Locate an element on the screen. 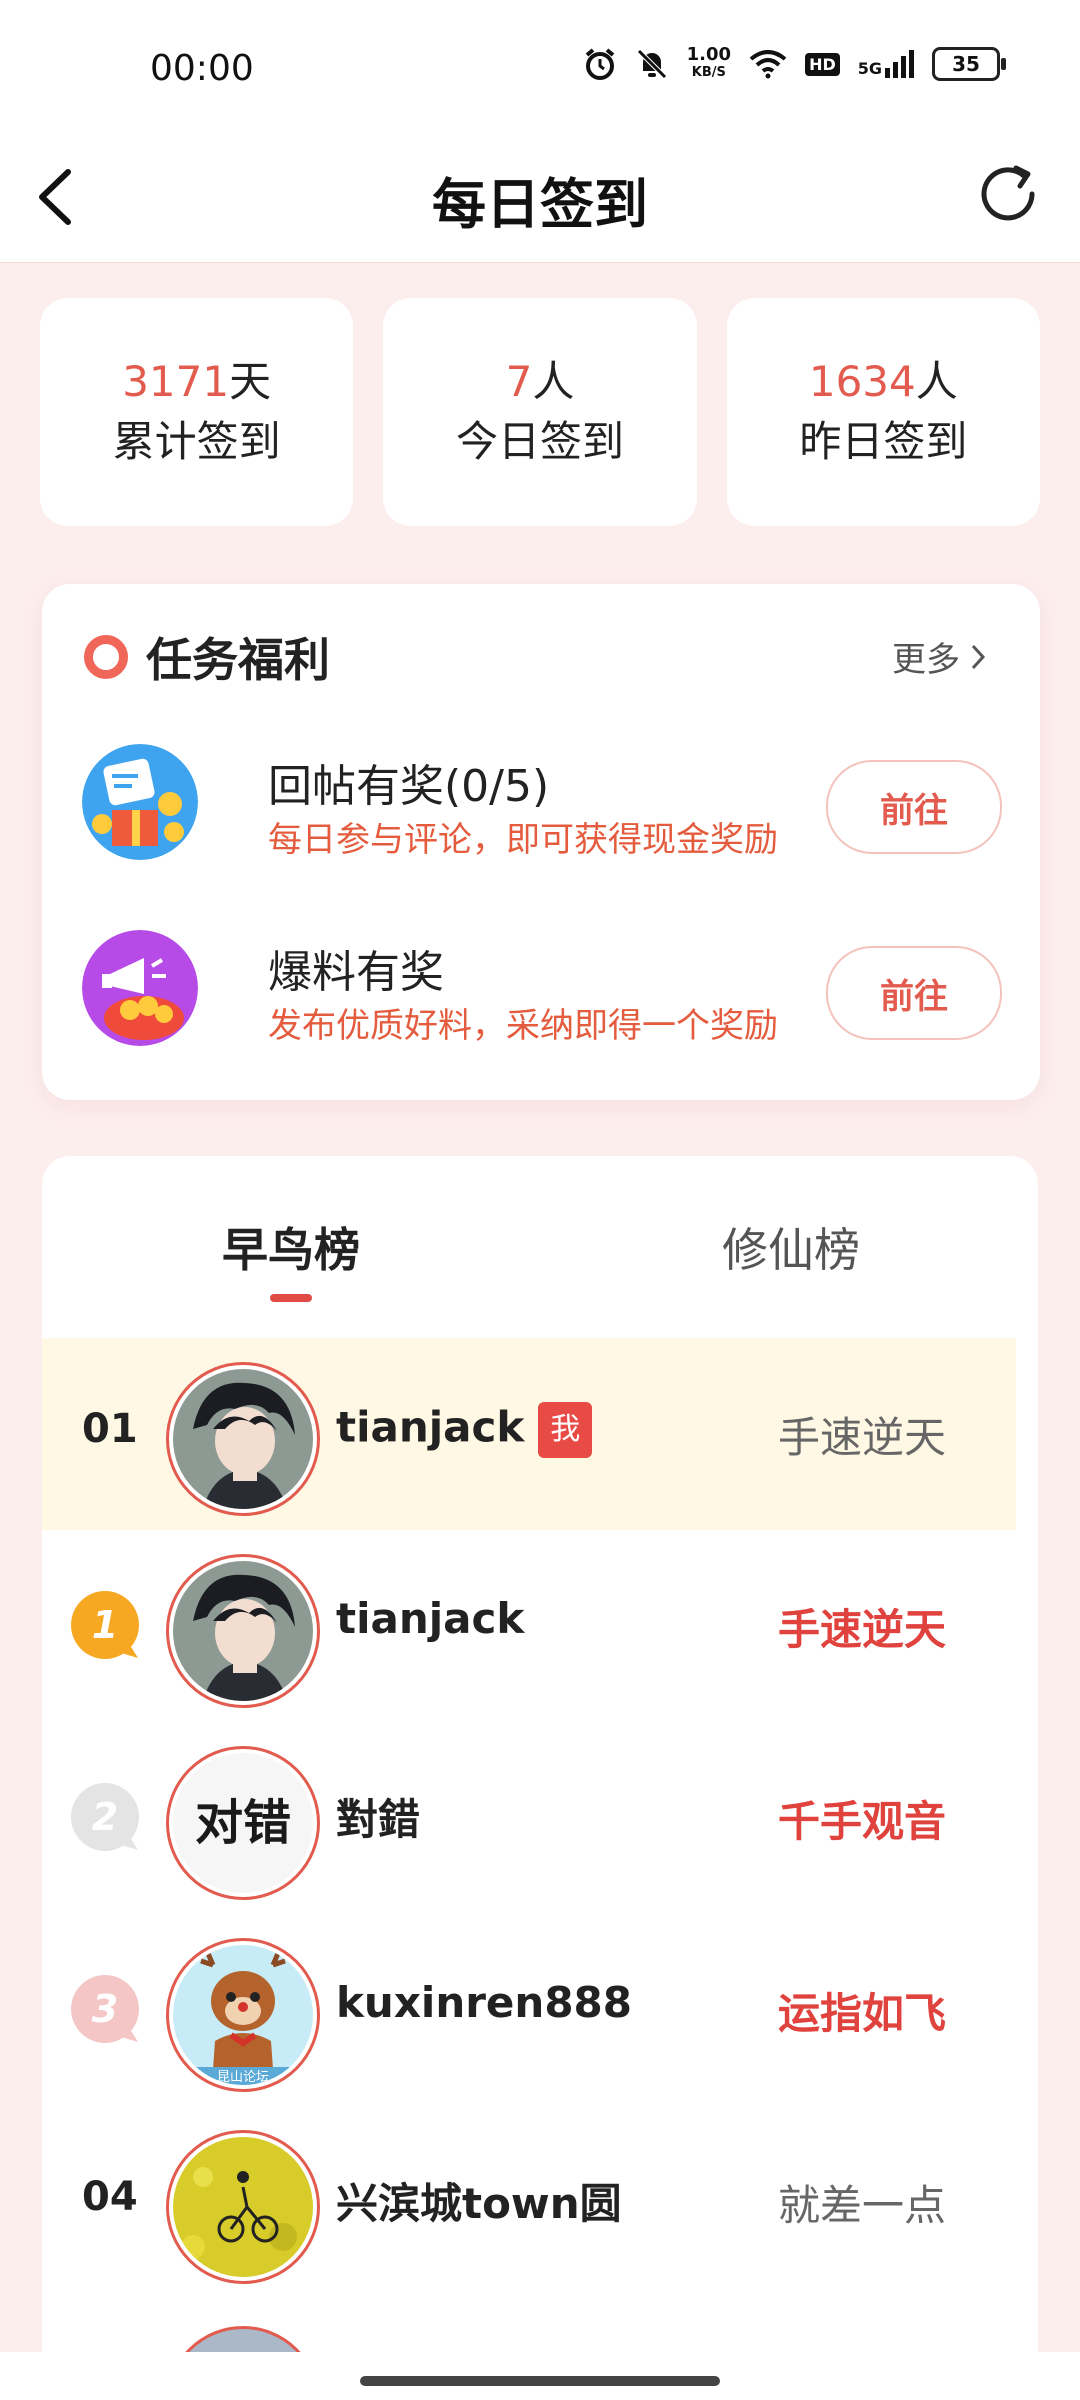 This screenshot has height=2400, width=1080. stat-card-total: 3171天 累计签到 is located at coordinates (197, 412).